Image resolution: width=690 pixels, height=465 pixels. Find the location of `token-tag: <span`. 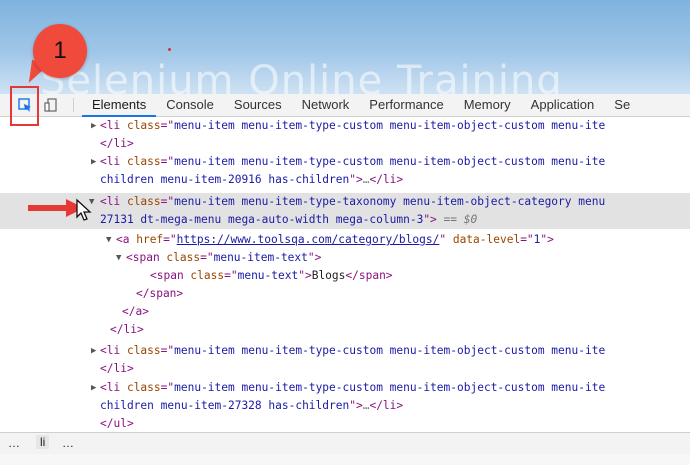

token-tag: <span is located at coordinates (170, 275).